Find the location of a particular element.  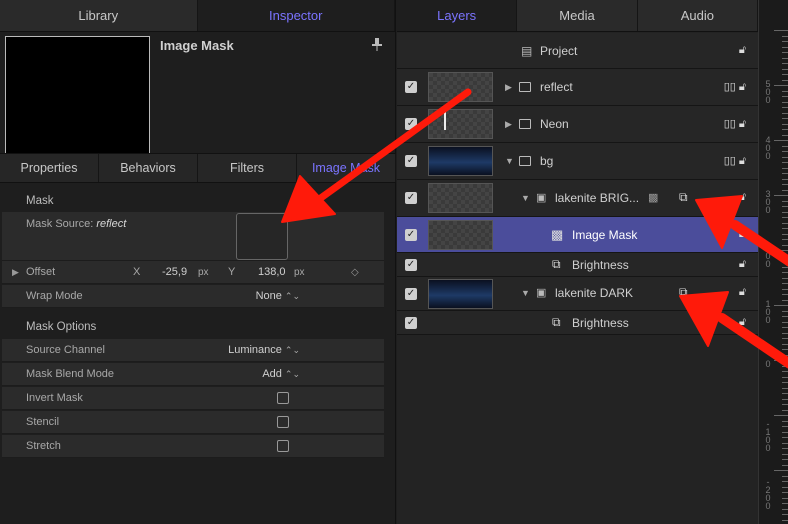

subtab-properties: Properties is located at coordinates (49, 168).